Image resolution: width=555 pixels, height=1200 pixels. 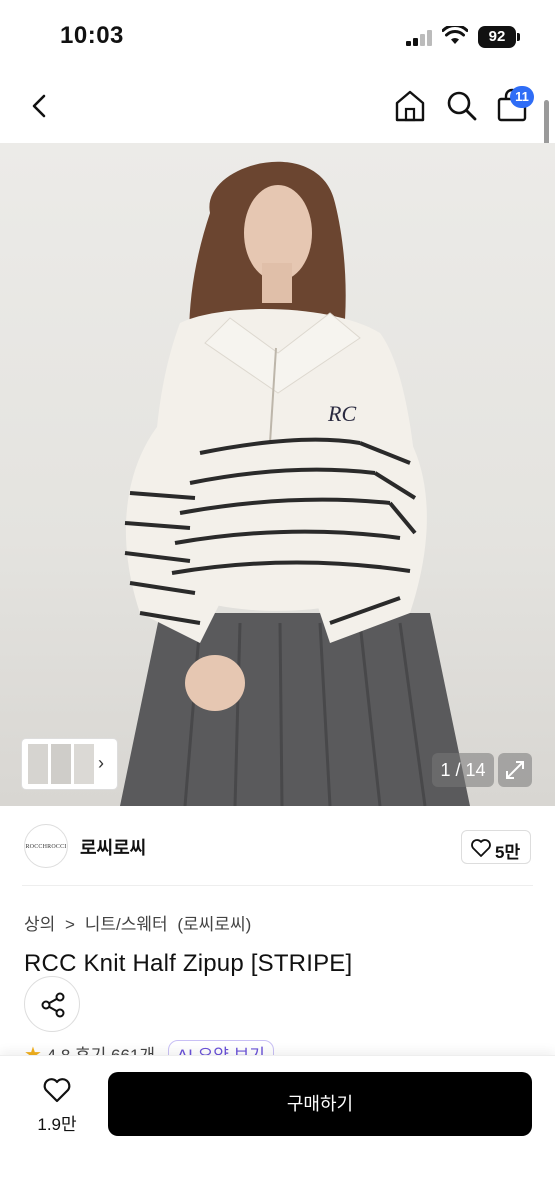 I want to click on brand-row: ROCCHROCCI 로씨로씨 5만, so click(x=277, y=846).